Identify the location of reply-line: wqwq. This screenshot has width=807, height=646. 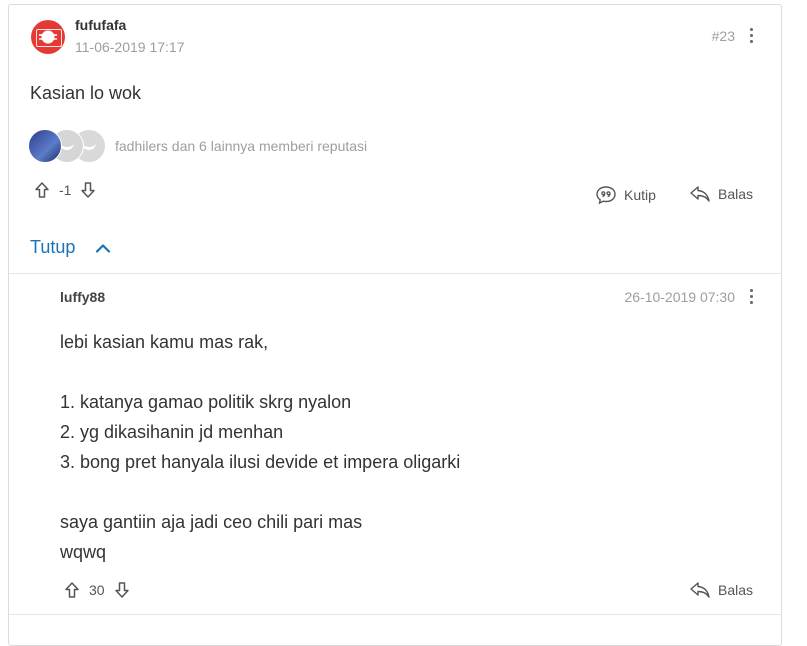
(83, 552).